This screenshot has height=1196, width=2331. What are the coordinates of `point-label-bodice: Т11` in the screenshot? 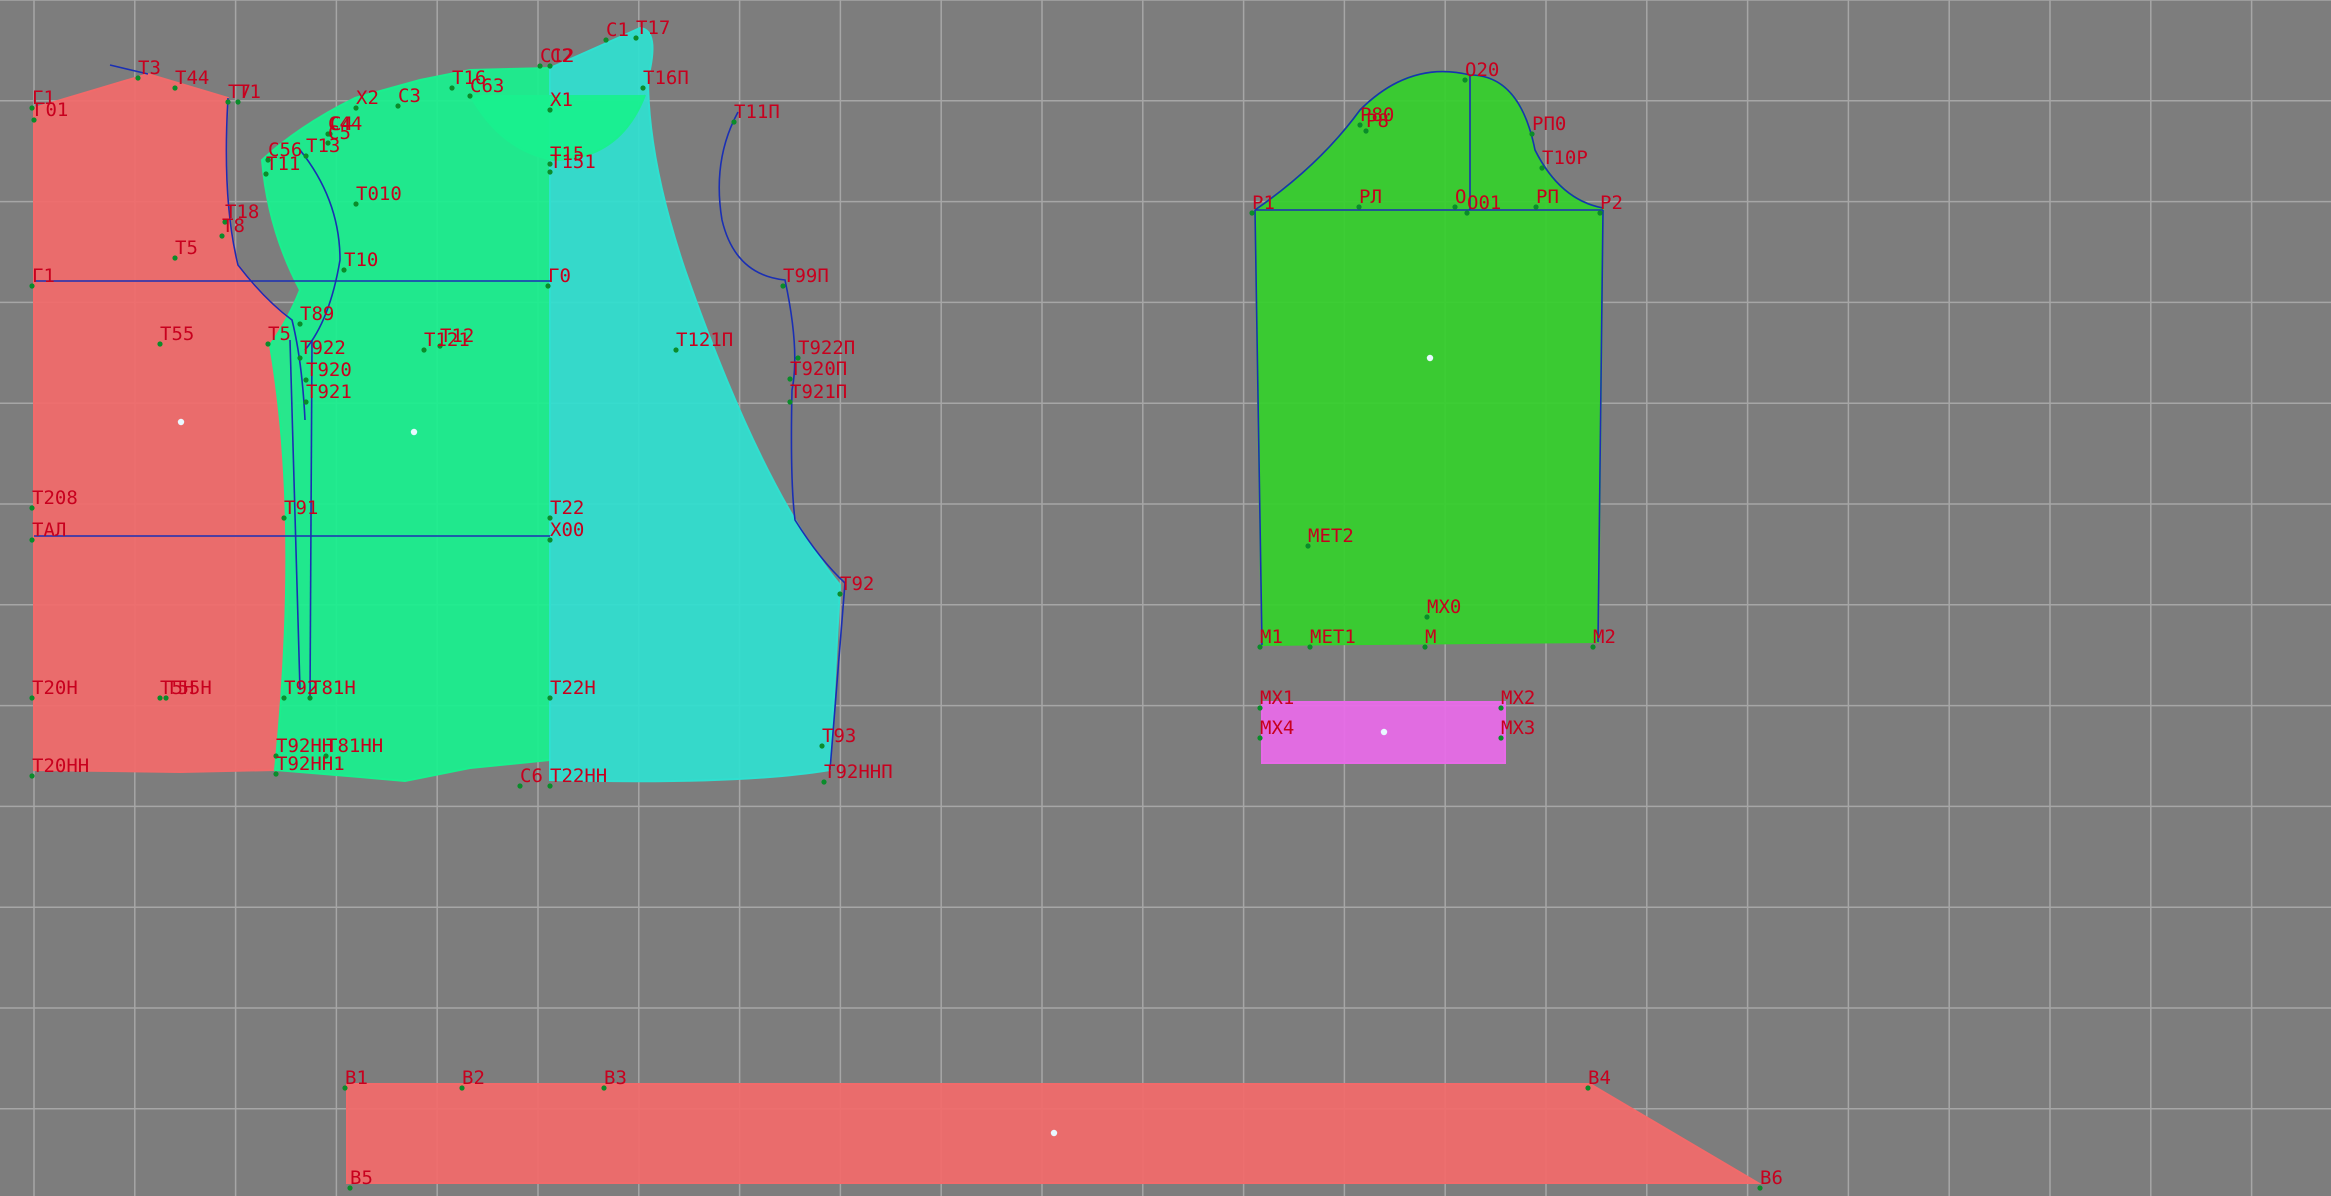 It's located at (283, 164).